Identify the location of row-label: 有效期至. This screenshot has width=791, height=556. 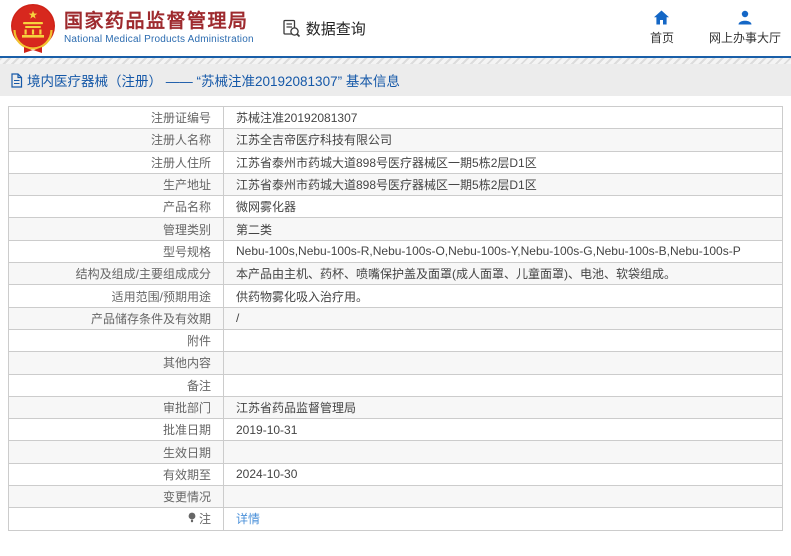
(116, 474).